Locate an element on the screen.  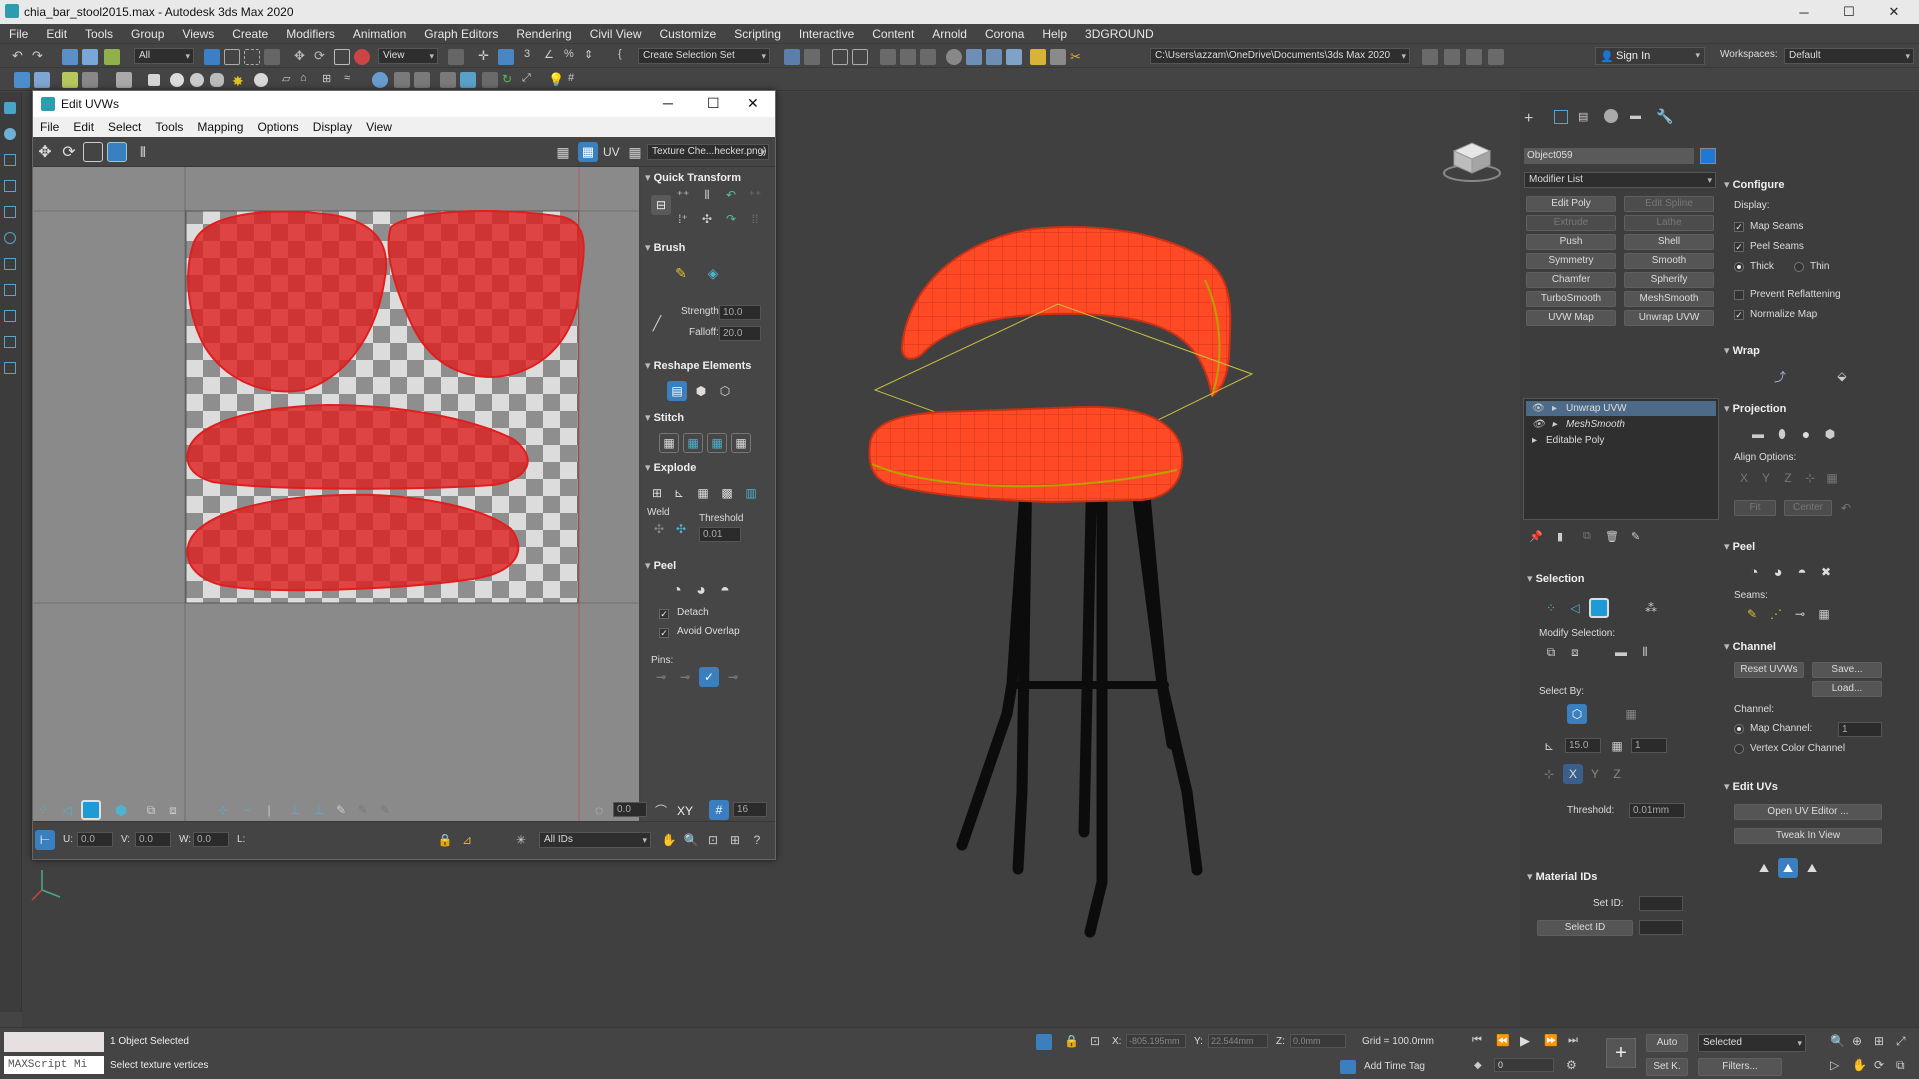
box-icon is located at coordinates (154, 80).